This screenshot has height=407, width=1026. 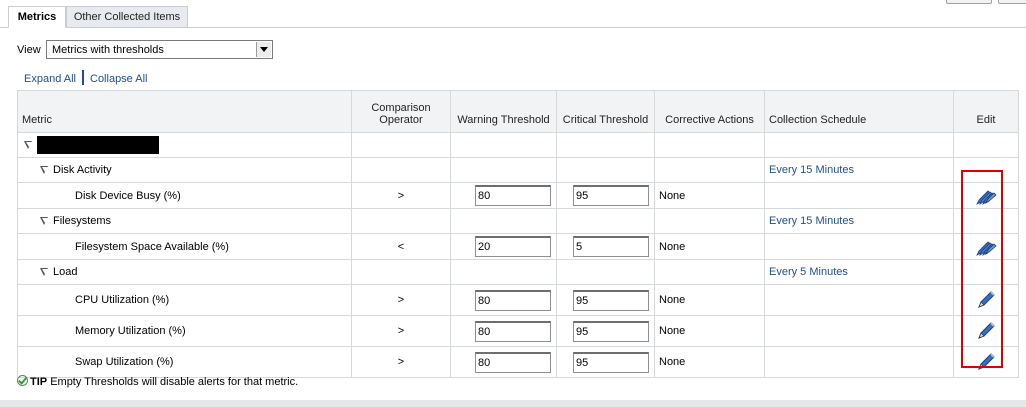 What do you see at coordinates (127, 16) in the screenshot?
I see `tab-other-collected-items: Other Collected Items` at bounding box center [127, 16].